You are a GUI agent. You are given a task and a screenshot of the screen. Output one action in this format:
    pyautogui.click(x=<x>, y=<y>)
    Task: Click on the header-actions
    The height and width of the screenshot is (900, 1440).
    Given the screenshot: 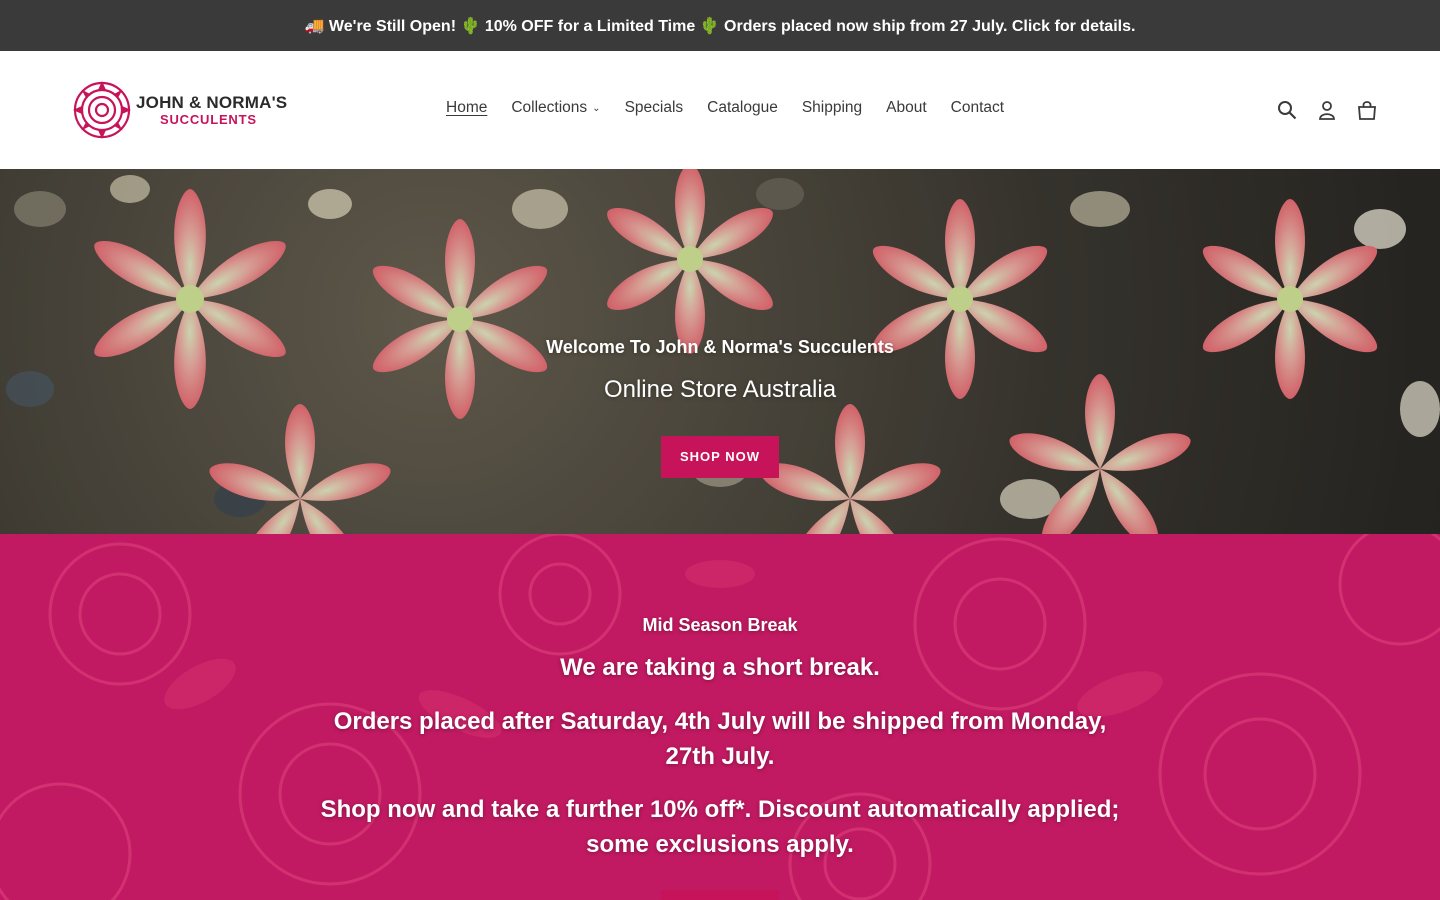 What is the action you would take?
    pyautogui.click(x=1320, y=110)
    